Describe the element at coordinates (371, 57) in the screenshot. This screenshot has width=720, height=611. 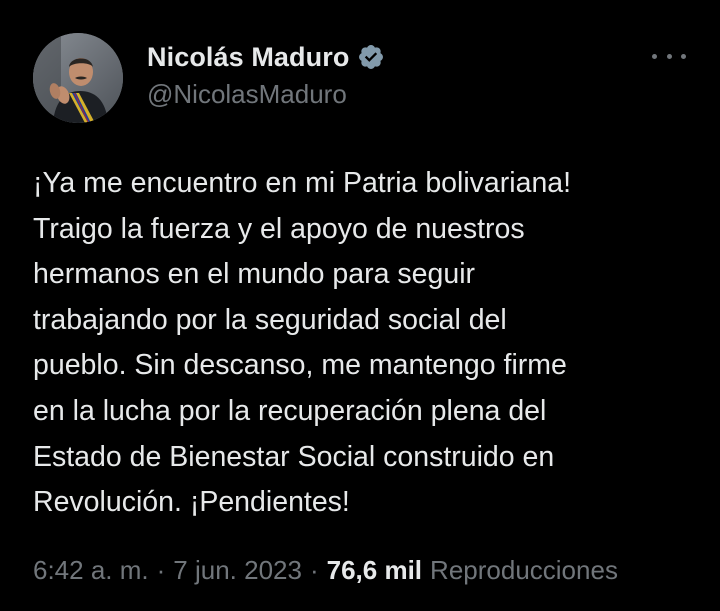
I see `verified-badge-icon` at that location.